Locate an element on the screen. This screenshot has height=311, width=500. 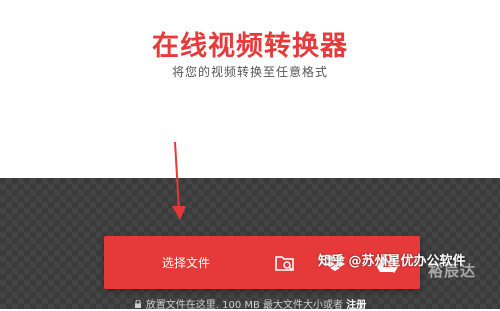
lock-icon is located at coordinates (137, 304).